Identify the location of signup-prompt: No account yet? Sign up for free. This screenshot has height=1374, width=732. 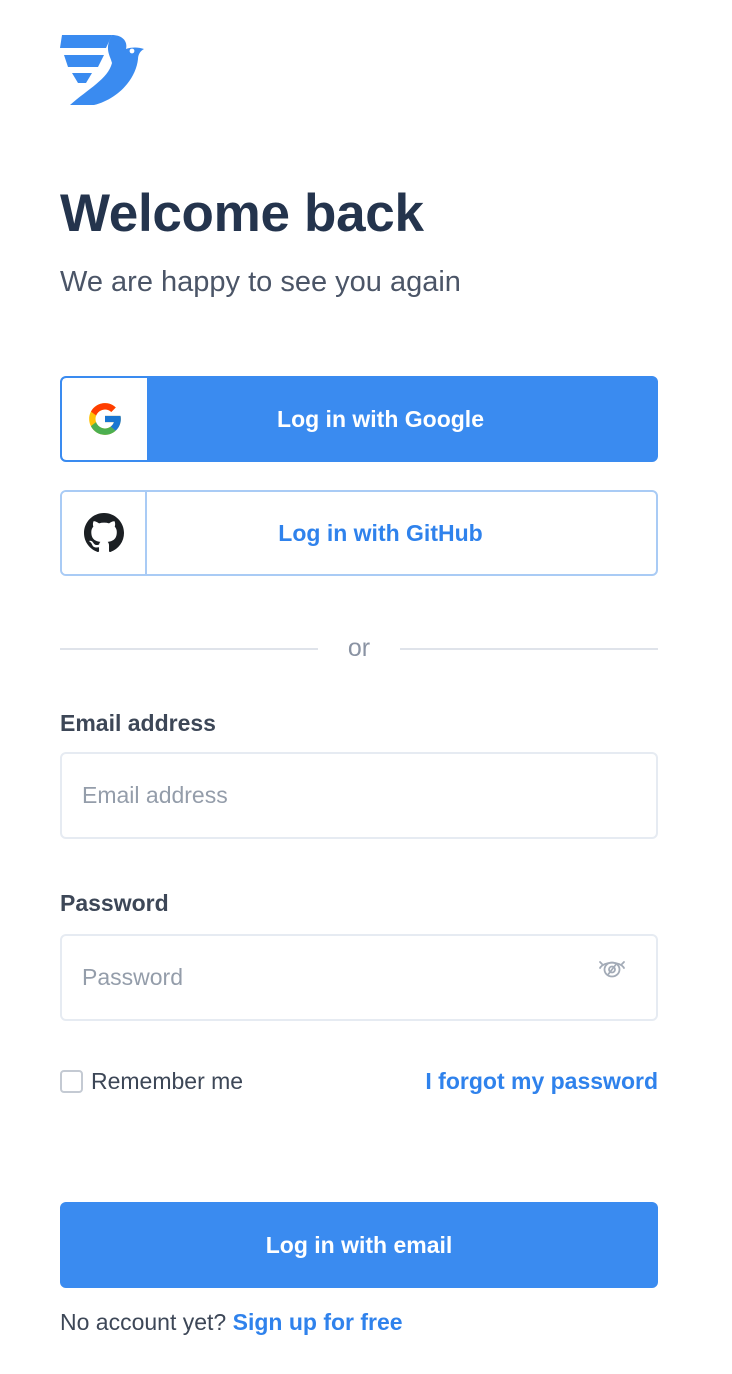
(231, 1322).